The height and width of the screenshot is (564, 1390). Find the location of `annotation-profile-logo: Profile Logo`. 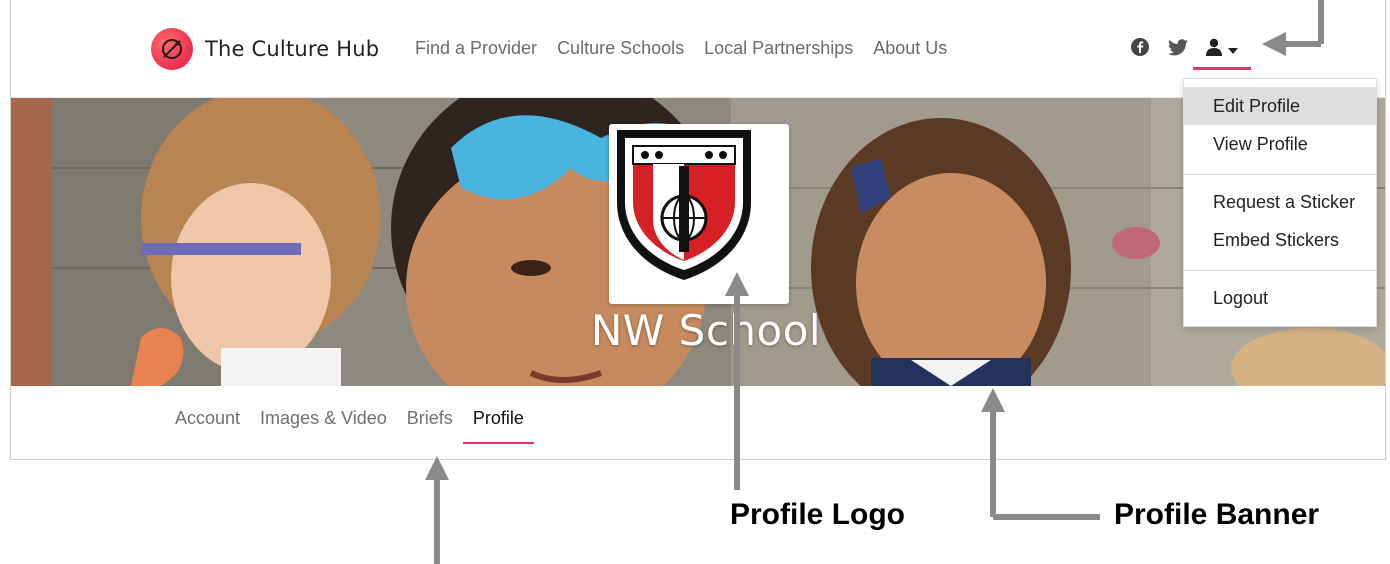

annotation-profile-logo: Profile Logo is located at coordinates (817, 514).